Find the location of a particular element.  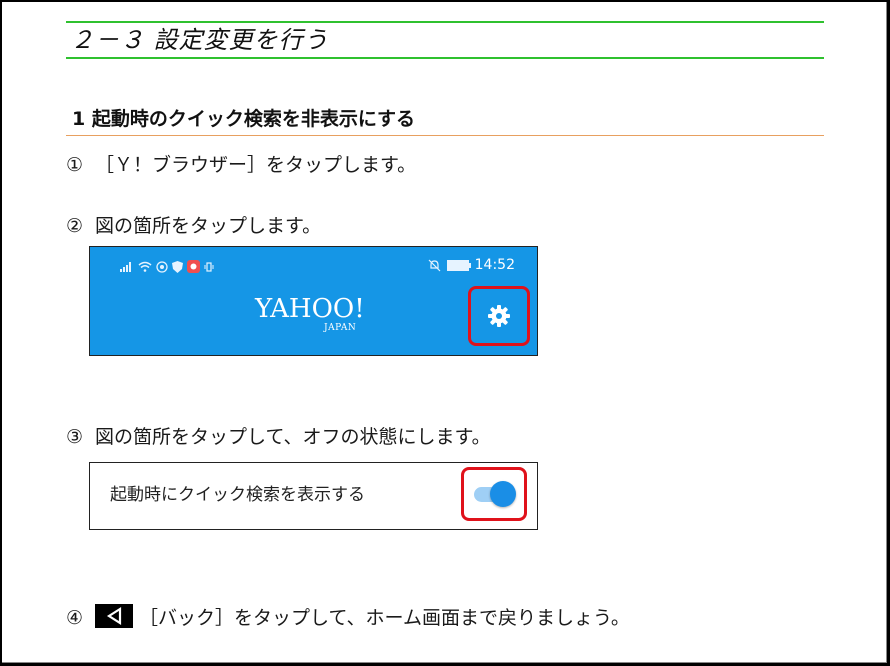

status-icons-left is located at coordinates (167, 266).